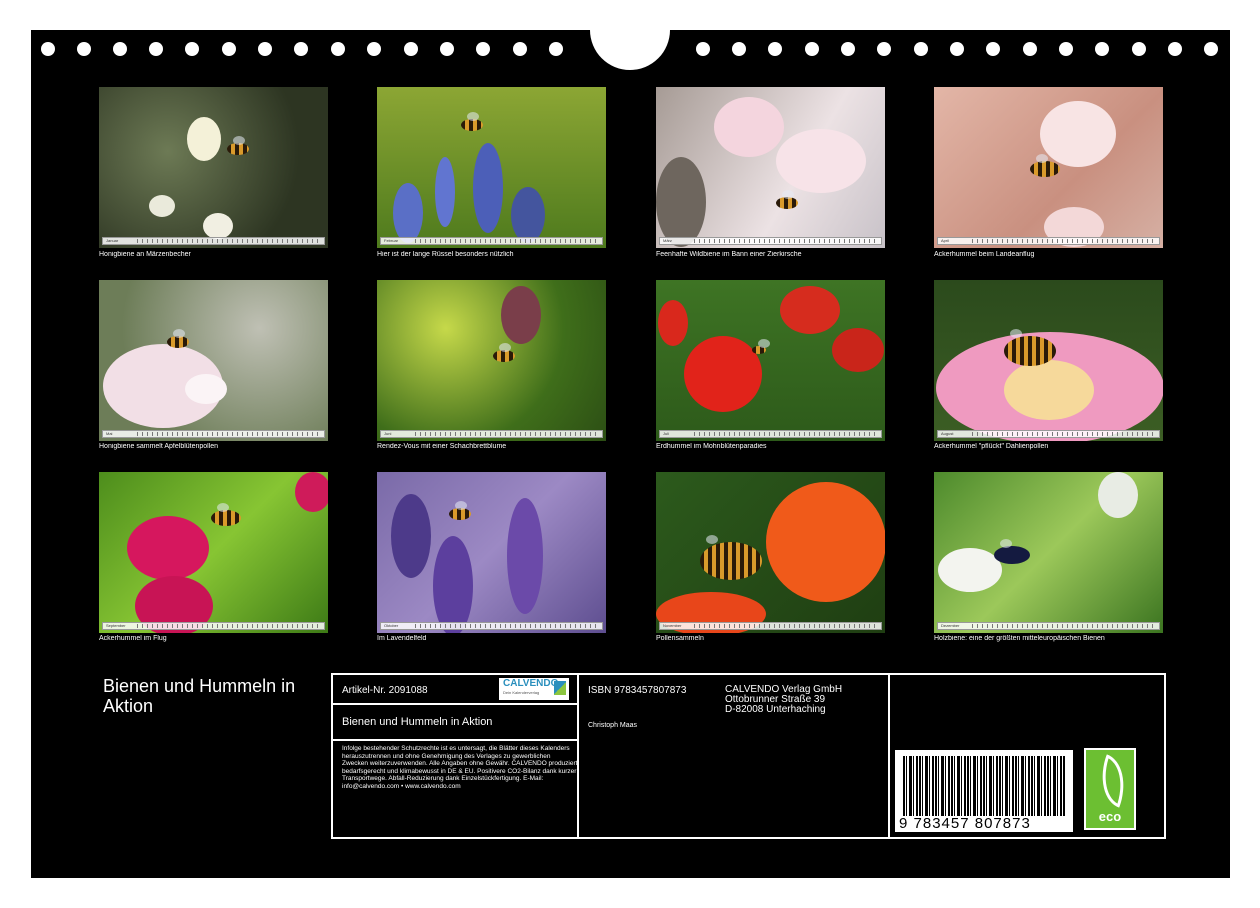 Image resolution: width=1260 pixels, height=908 pixels. What do you see at coordinates (711, 446) in the screenshot?
I see `photo-caption: Erdhummel im Mohnblütenparadies` at bounding box center [711, 446].